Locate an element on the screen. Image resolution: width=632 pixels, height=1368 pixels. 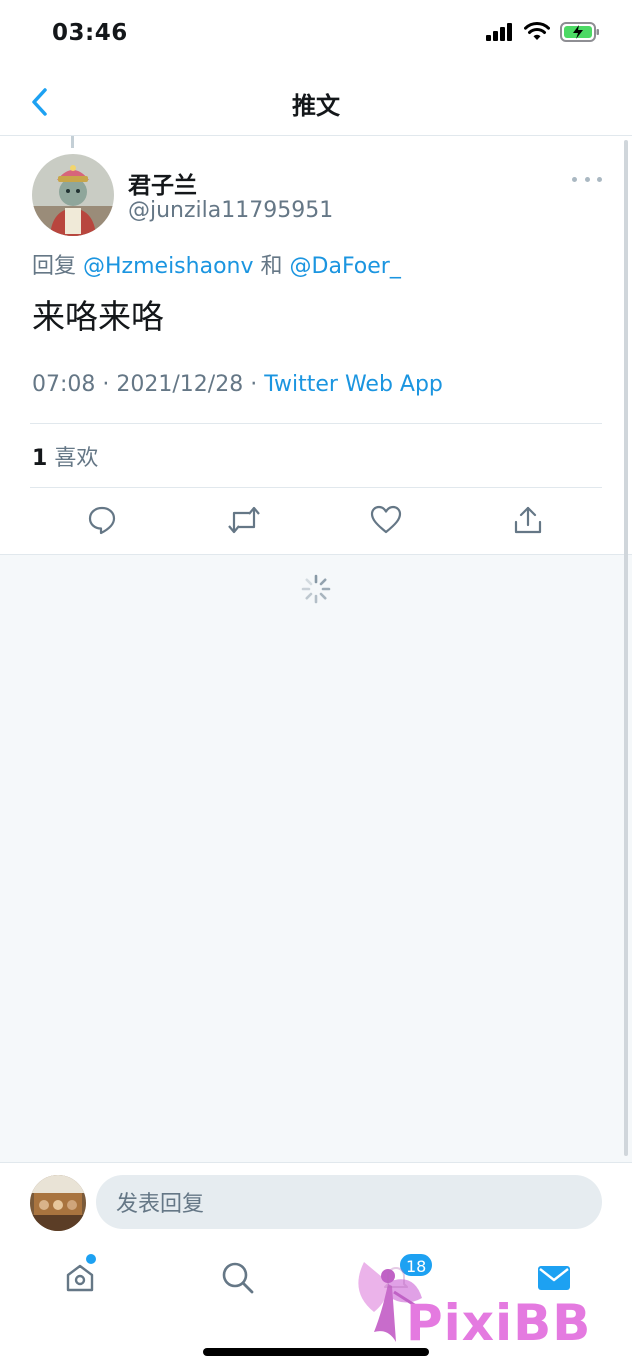
divider is located at coordinates (316, 423).